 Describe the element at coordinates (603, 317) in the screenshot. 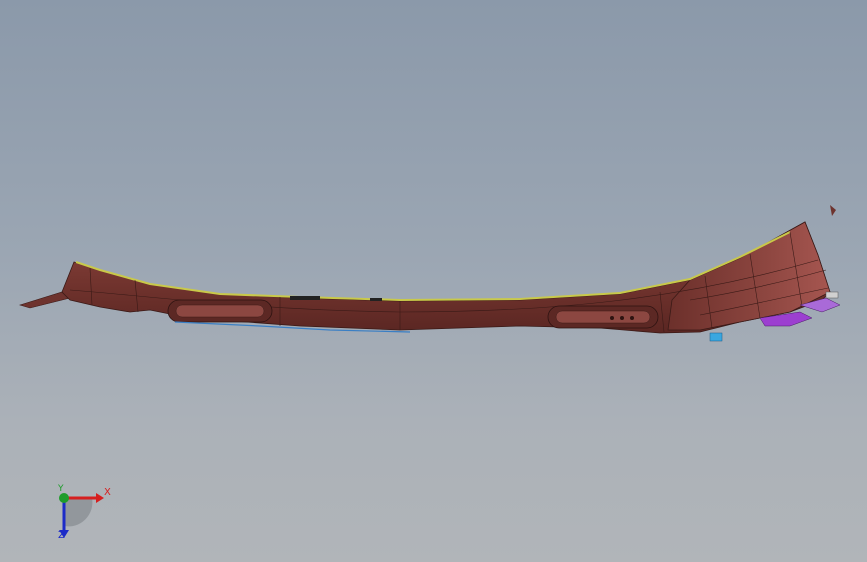

I see `right-recess` at that location.